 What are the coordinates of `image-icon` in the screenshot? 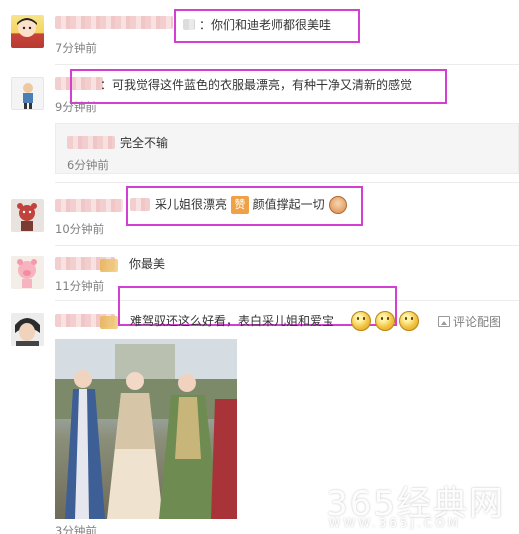 It's located at (444, 321).